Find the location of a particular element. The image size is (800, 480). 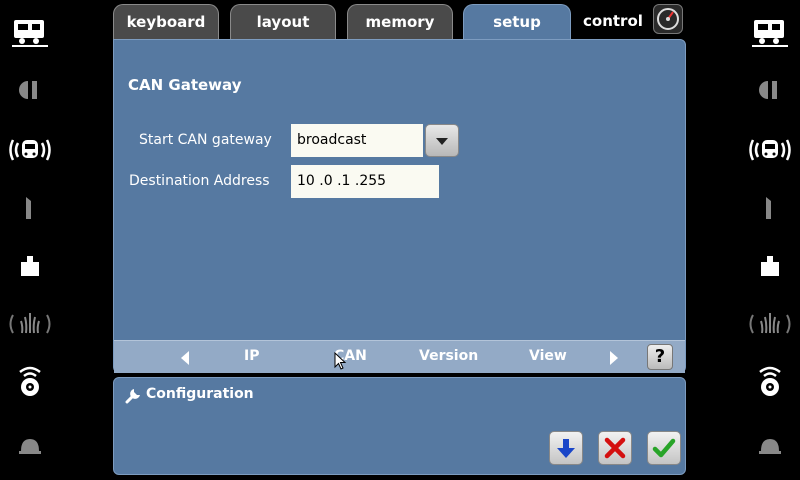

dropdown-button is located at coordinates (442, 140).